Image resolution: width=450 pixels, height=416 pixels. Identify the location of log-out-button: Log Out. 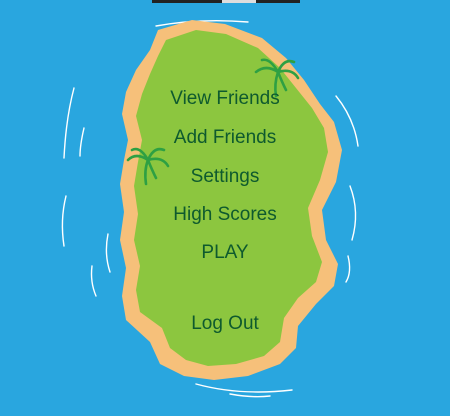
(225, 324).